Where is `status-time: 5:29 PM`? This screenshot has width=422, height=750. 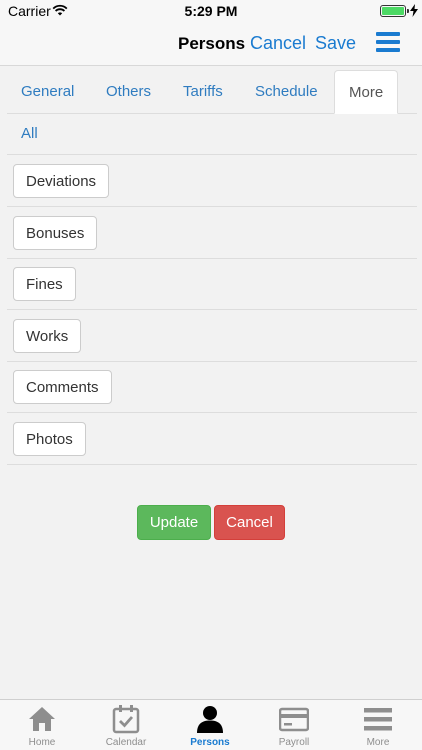 status-time: 5:29 PM is located at coordinates (211, 11).